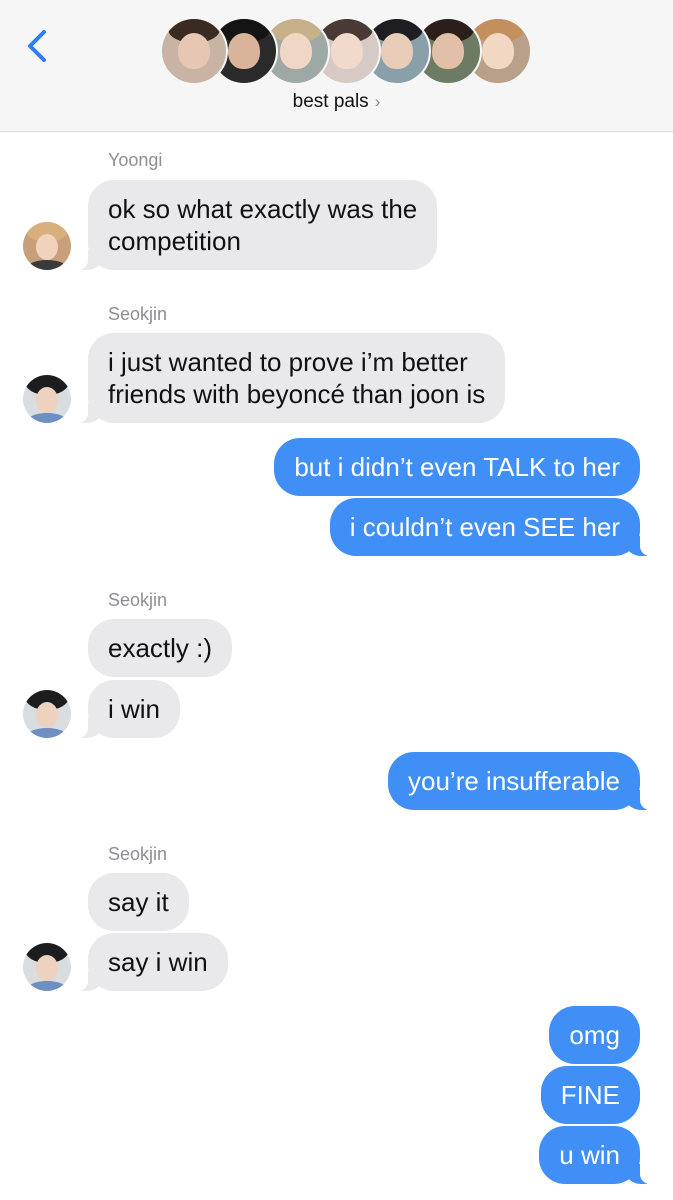 The height and width of the screenshot is (1200, 673). I want to click on message-text: ok so what exactly was the competition, so click(263, 225).